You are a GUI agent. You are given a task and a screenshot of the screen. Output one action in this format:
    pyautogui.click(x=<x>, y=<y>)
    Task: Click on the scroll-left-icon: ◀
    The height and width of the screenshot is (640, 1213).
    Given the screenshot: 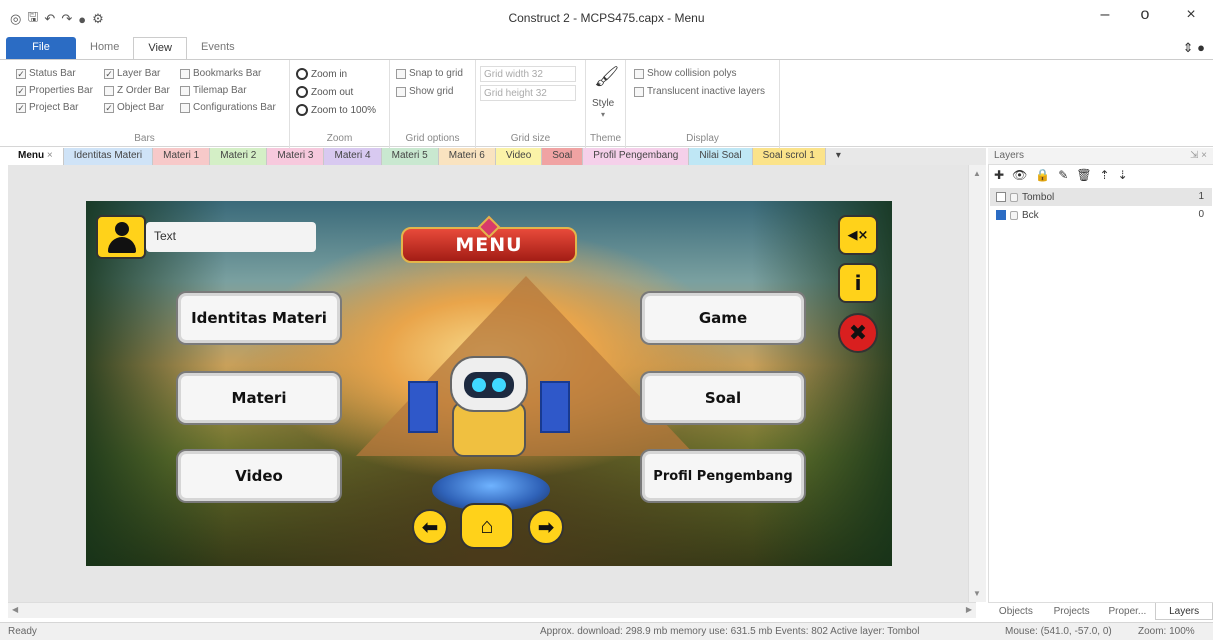 What is the action you would take?
    pyautogui.click(x=15, y=609)
    